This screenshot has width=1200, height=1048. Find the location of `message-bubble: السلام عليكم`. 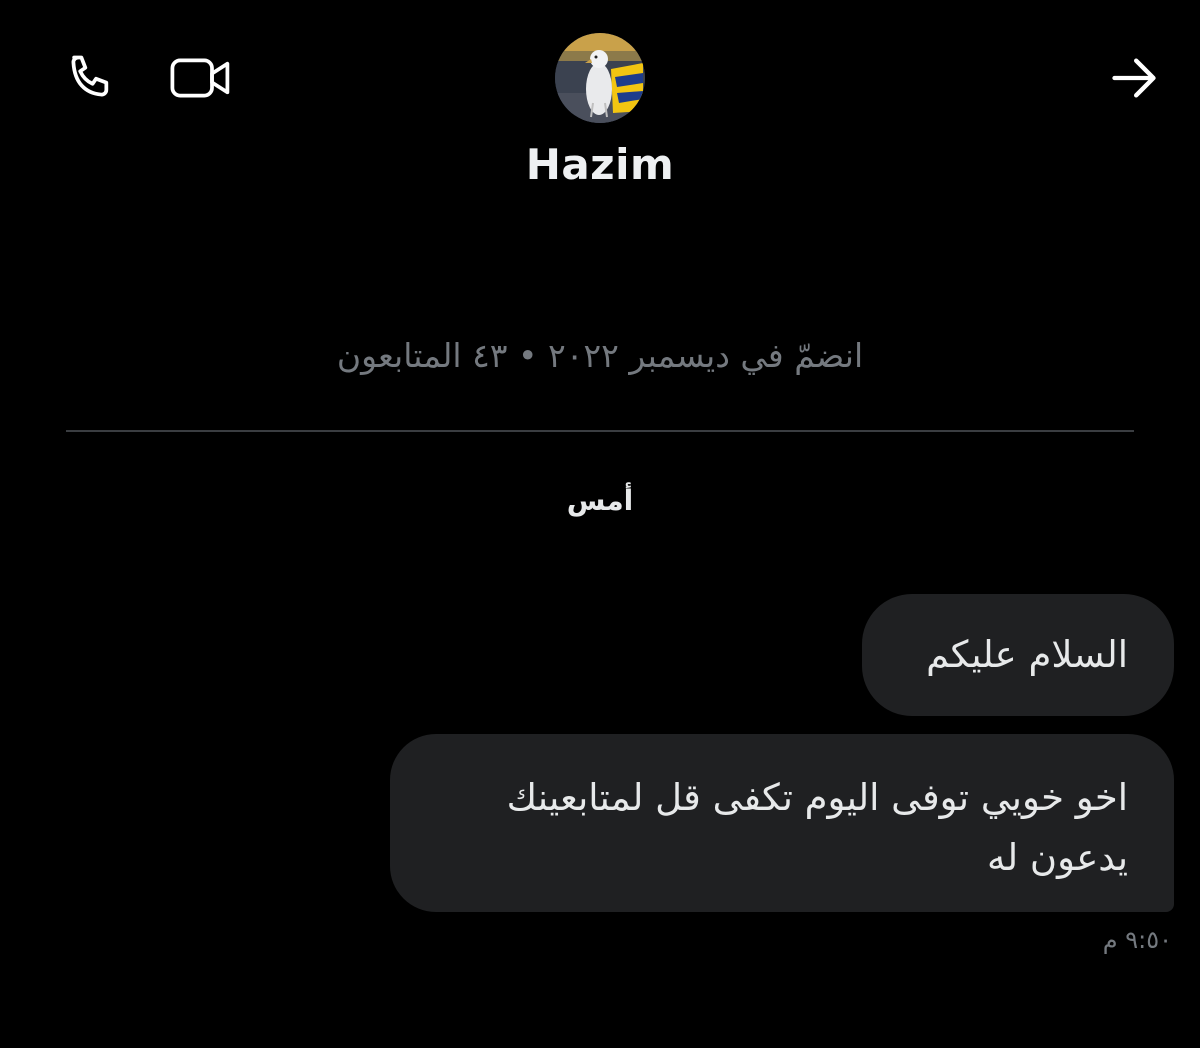

message-bubble: السلام عليكم is located at coordinates (1018, 655).